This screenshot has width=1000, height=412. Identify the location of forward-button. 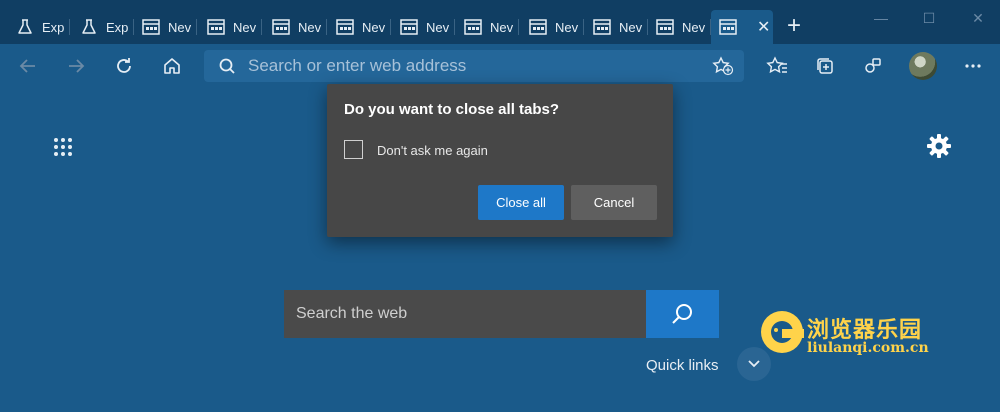
(76, 66).